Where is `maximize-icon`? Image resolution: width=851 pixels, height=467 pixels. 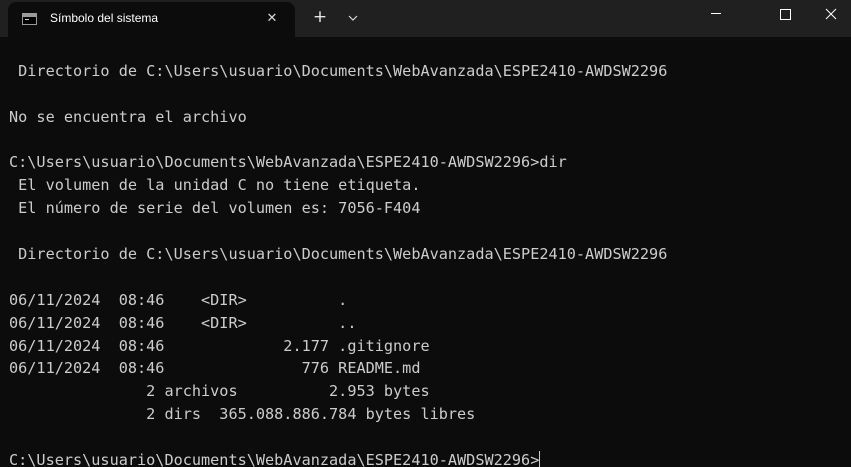 maximize-icon is located at coordinates (785, 14).